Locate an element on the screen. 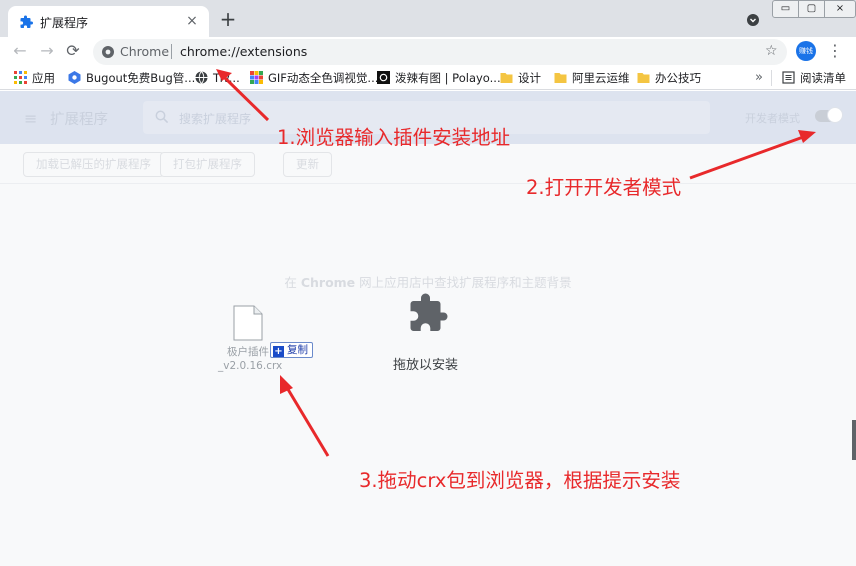 The width and height of the screenshot is (856, 566). developer-mode-label: 开发者模式 is located at coordinates (772, 118).